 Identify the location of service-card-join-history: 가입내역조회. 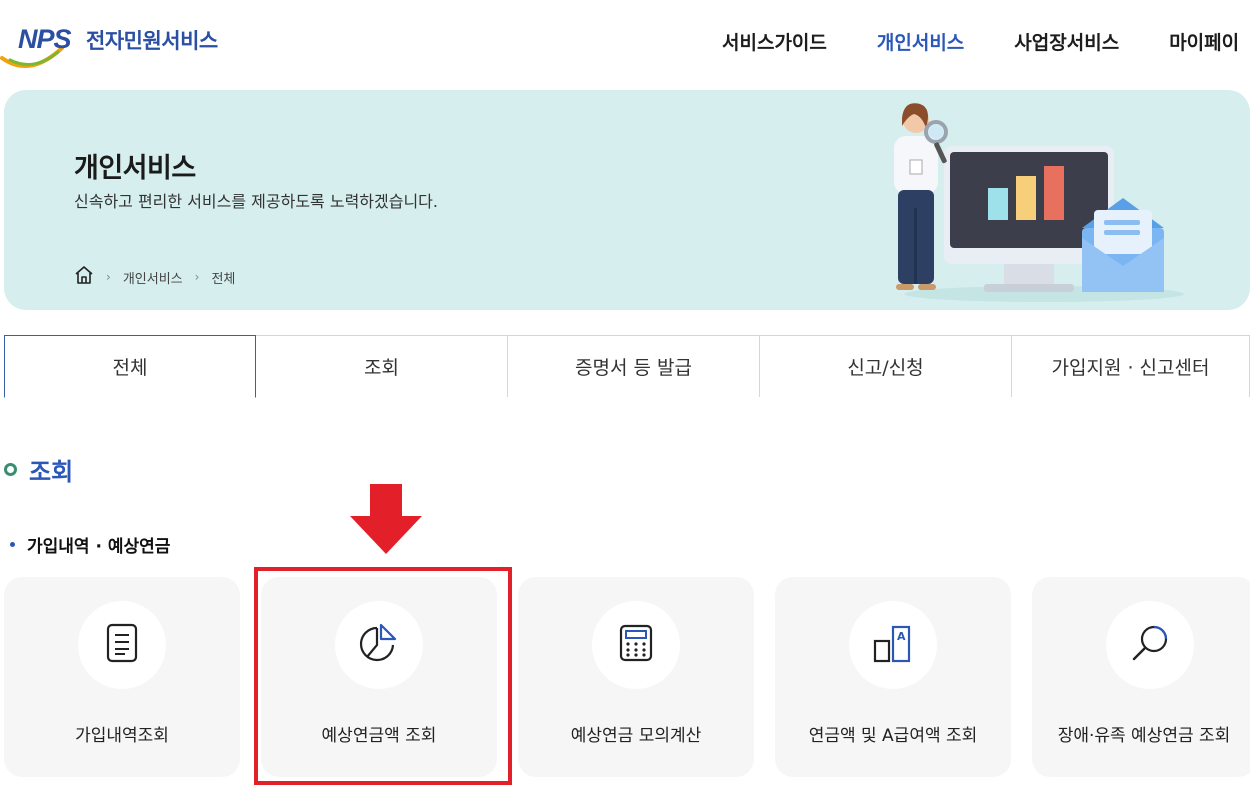
(122, 677).